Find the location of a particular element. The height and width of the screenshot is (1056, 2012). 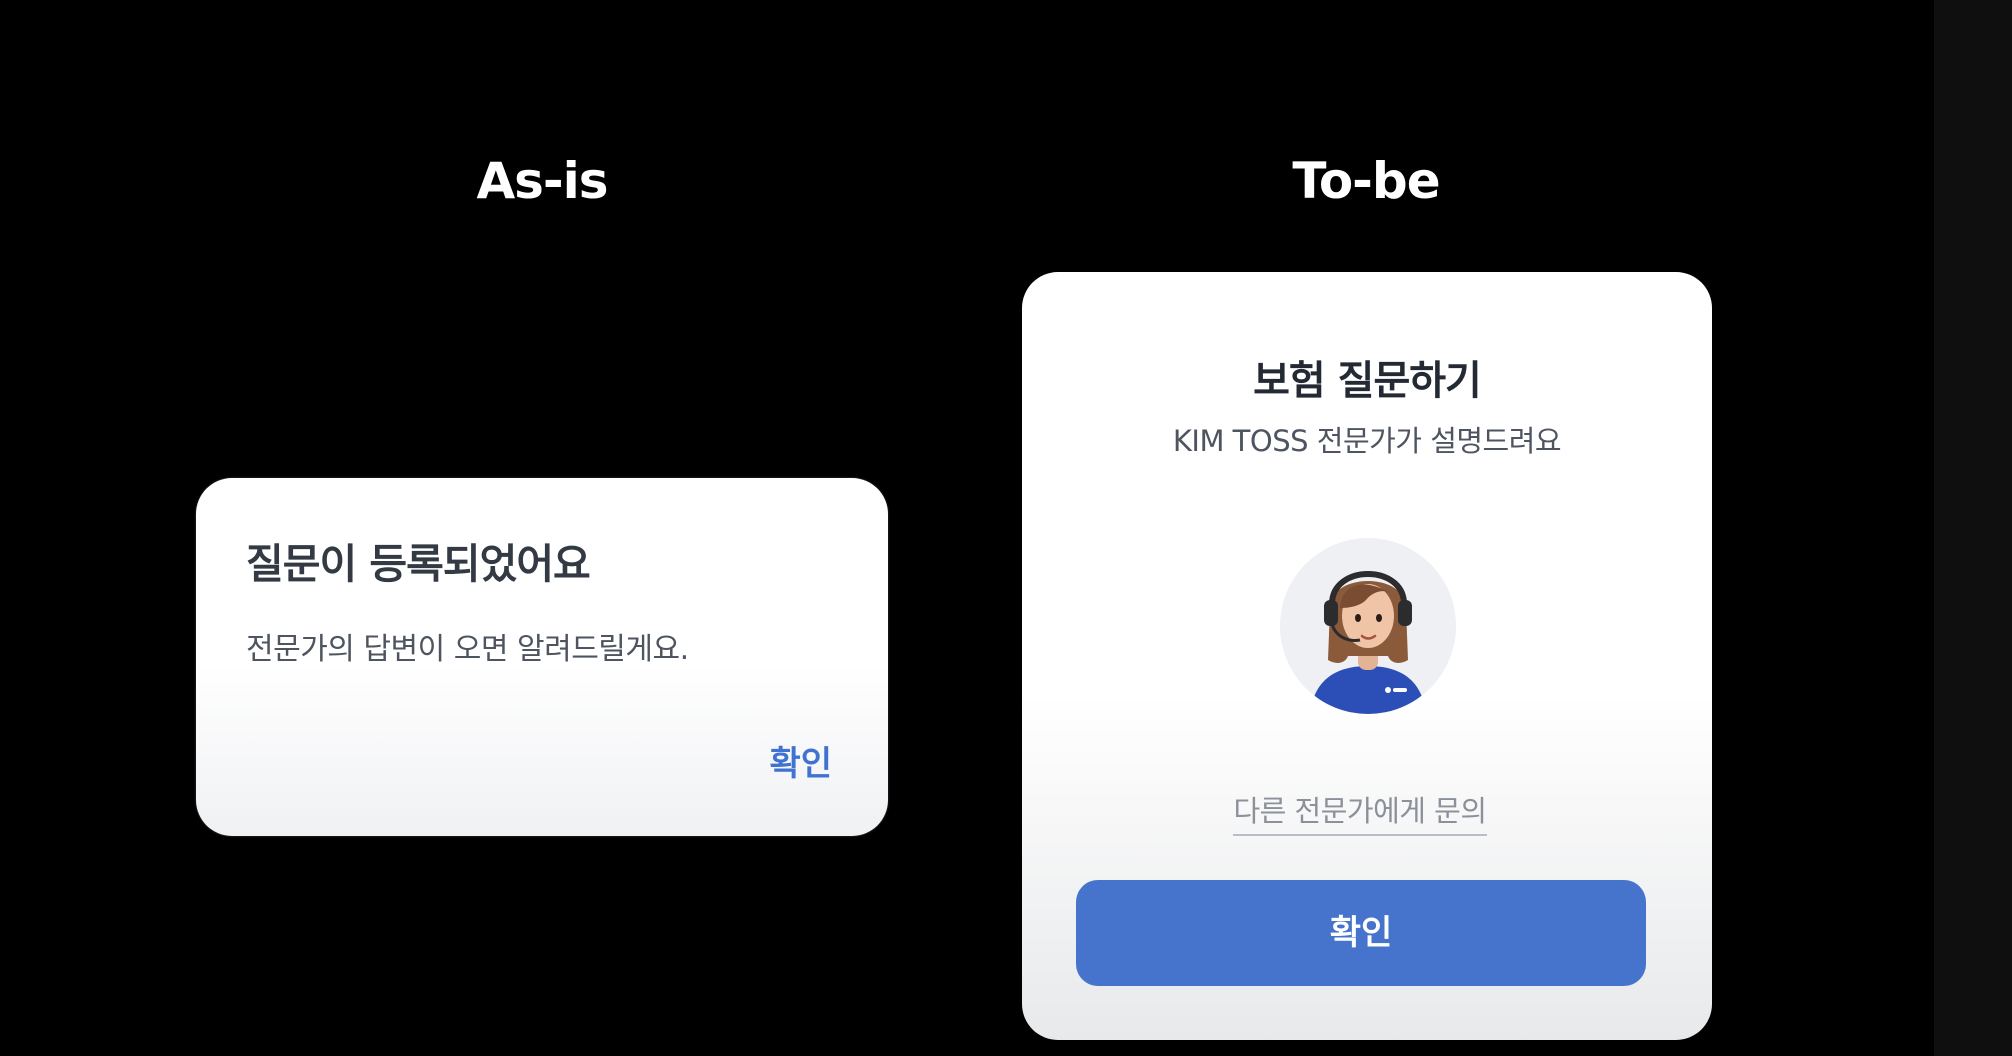

expert-avatar-icon is located at coordinates (1368, 626).